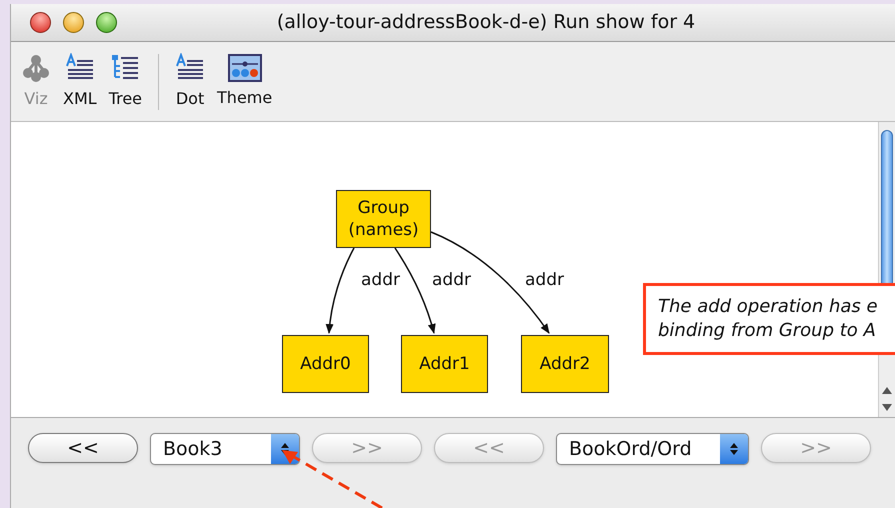 This screenshot has height=508, width=895. I want to click on graph-node: Addr1, so click(444, 364).